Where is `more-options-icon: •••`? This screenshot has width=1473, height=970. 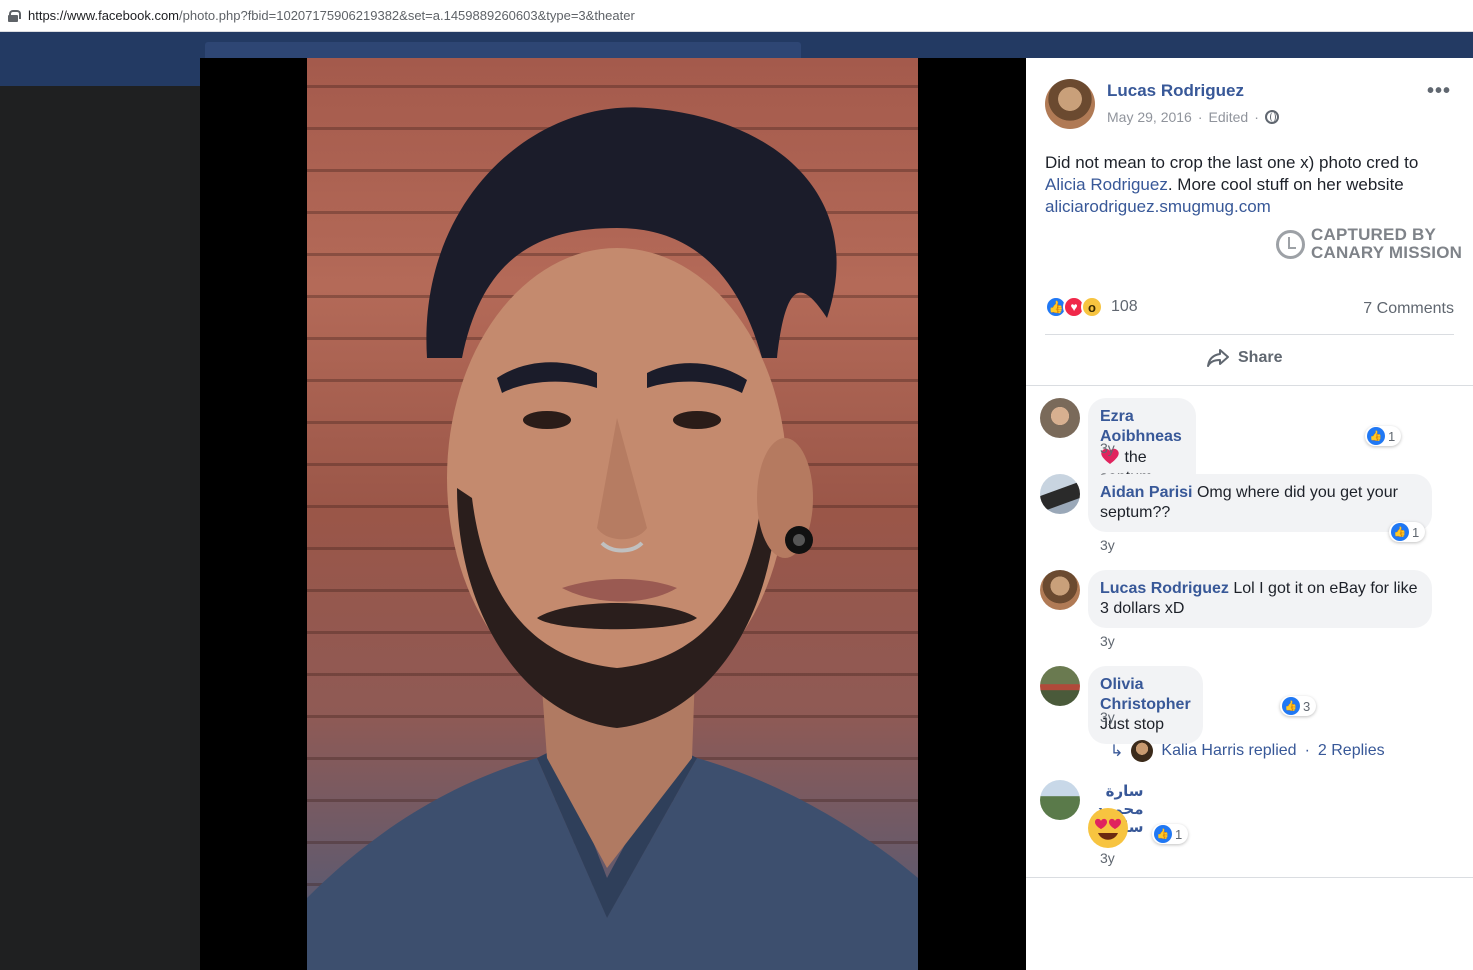 more-options-icon: ••• is located at coordinates (1439, 91).